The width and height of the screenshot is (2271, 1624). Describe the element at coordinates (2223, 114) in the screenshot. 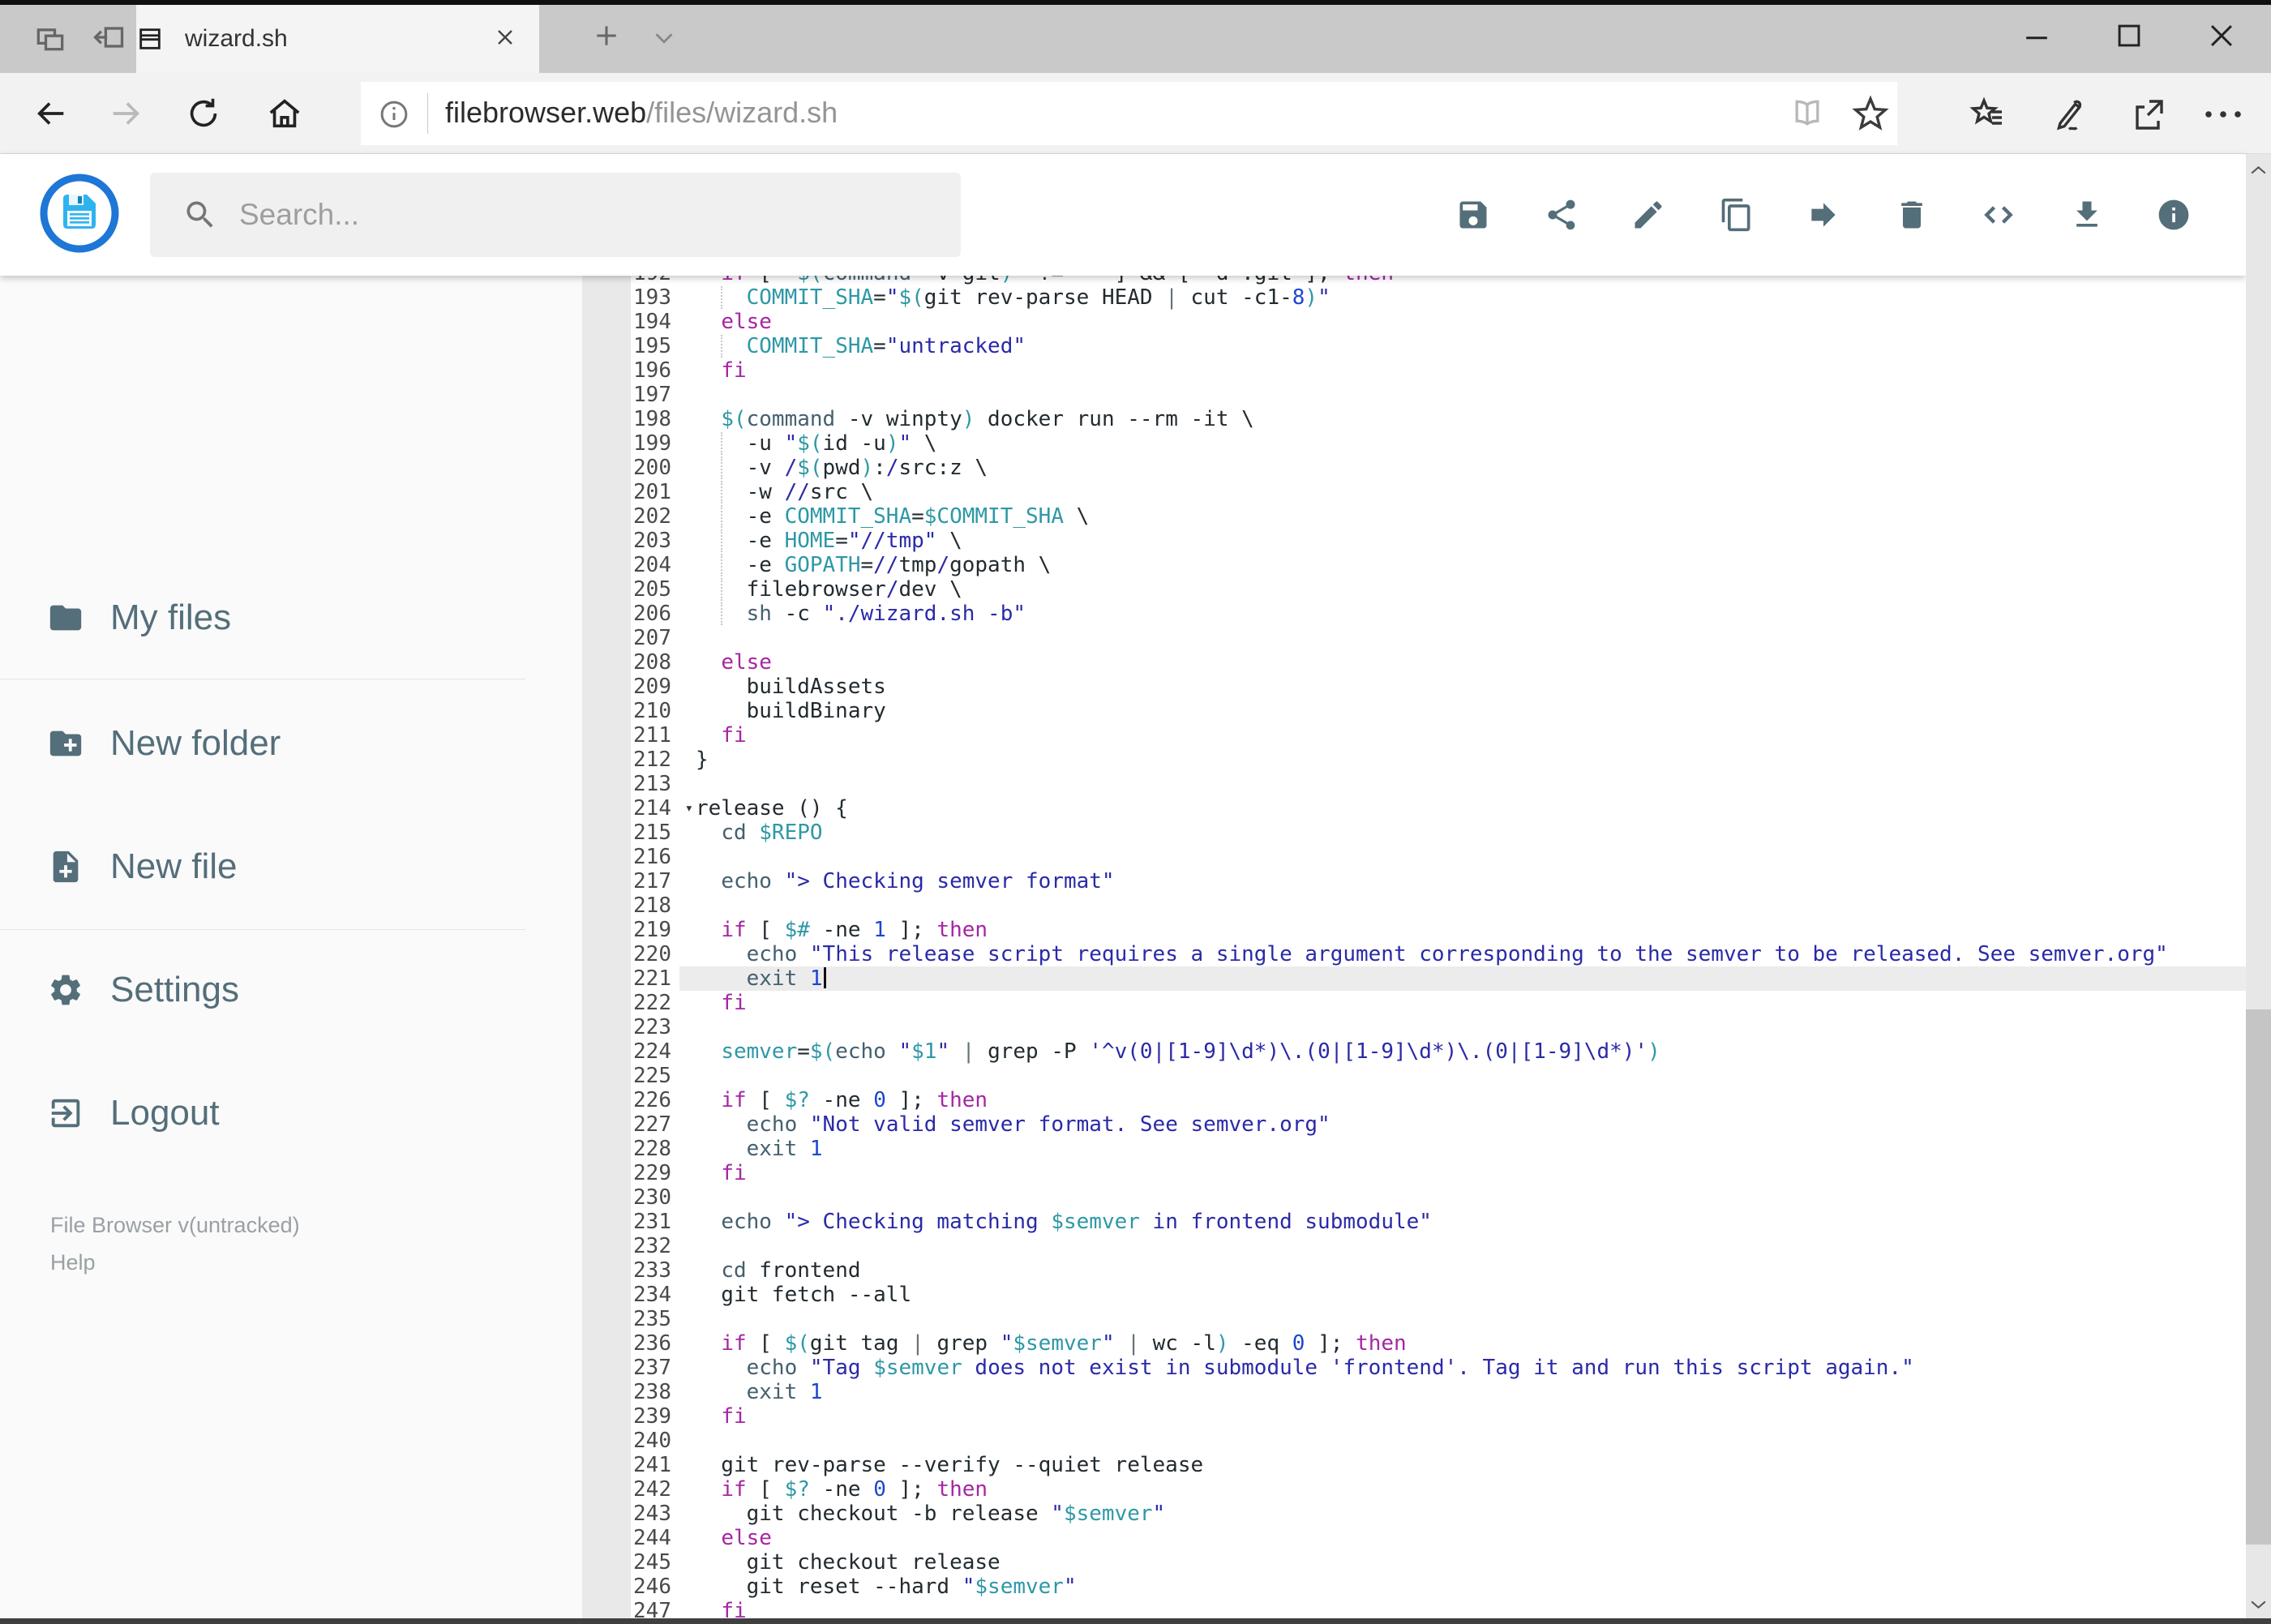

I see `more-ellipsis-icon` at that location.